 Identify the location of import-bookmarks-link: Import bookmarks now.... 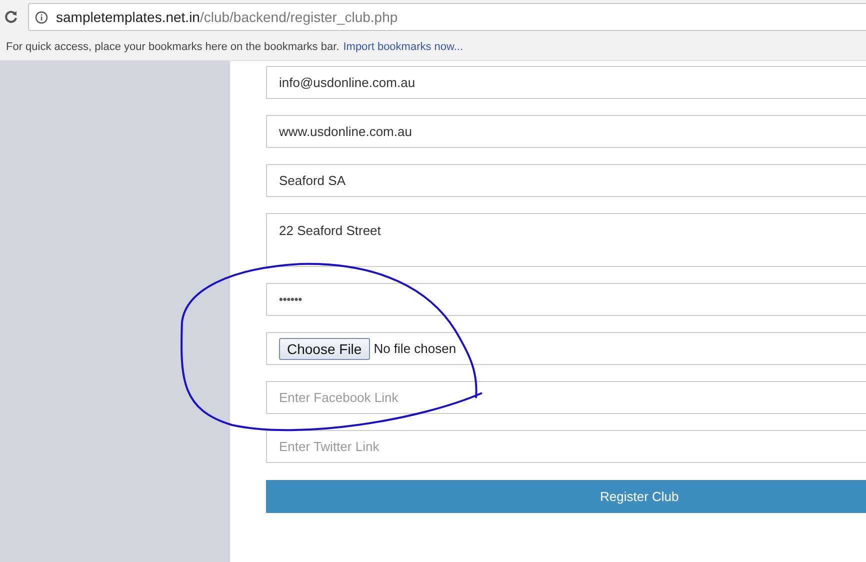
(403, 47).